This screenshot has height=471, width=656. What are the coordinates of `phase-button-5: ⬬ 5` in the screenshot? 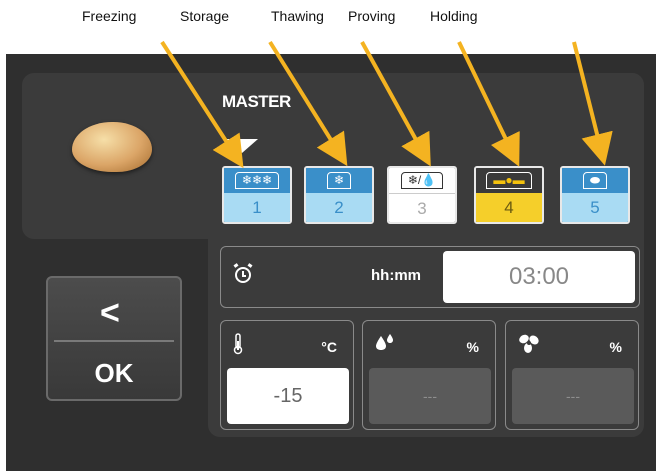 It's located at (595, 195).